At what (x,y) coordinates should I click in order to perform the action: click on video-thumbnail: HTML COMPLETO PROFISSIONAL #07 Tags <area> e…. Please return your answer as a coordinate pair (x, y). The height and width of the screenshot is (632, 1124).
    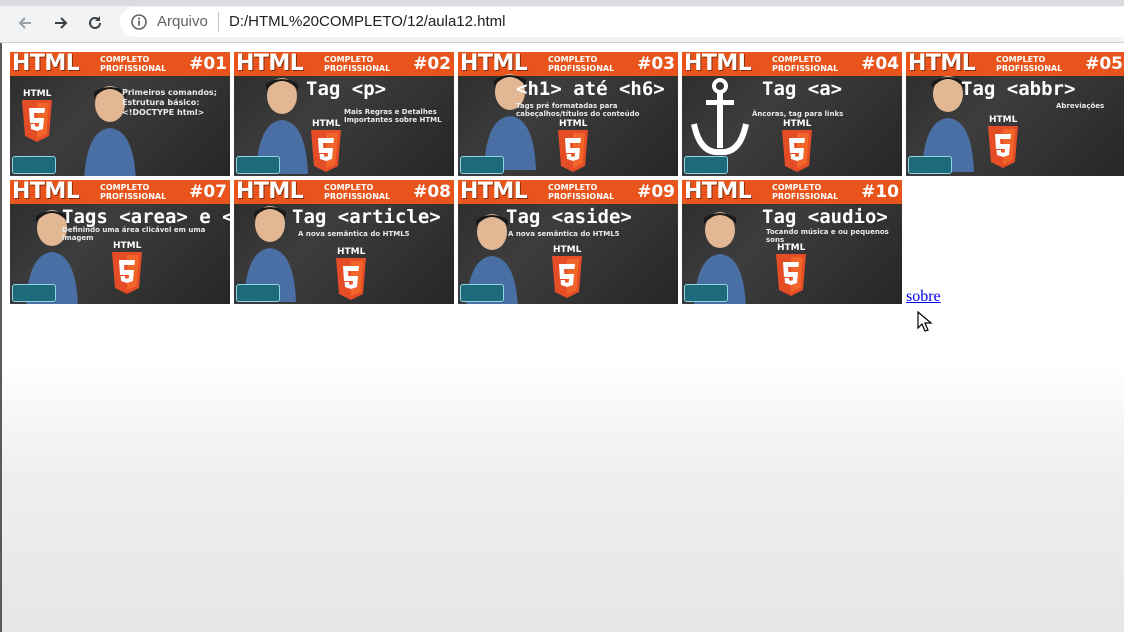
    Looking at the image, I should click on (120, 242).